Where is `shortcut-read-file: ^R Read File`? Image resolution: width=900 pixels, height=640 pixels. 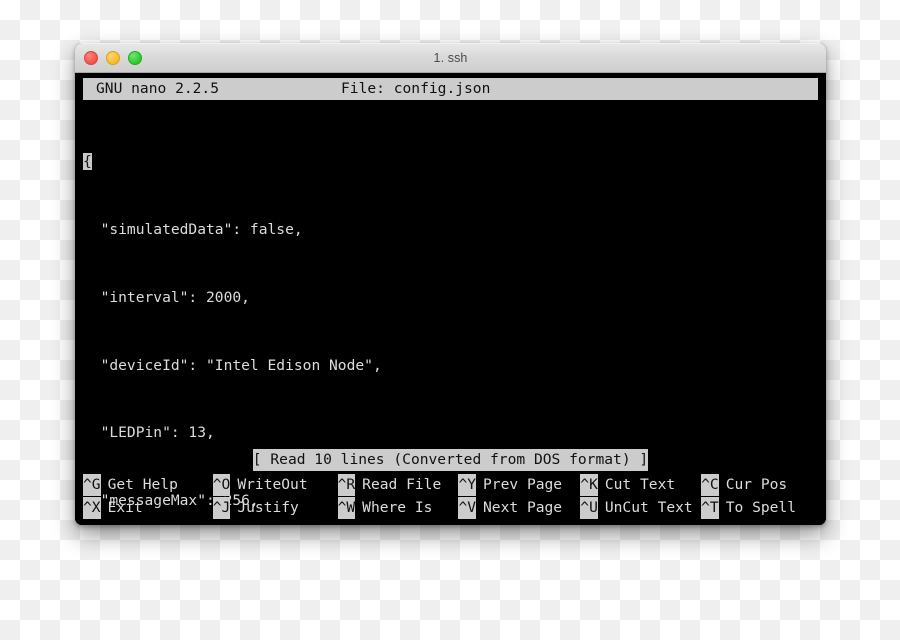
shortcut-read-file: ^R Read File is located at coordinates (398, 484).